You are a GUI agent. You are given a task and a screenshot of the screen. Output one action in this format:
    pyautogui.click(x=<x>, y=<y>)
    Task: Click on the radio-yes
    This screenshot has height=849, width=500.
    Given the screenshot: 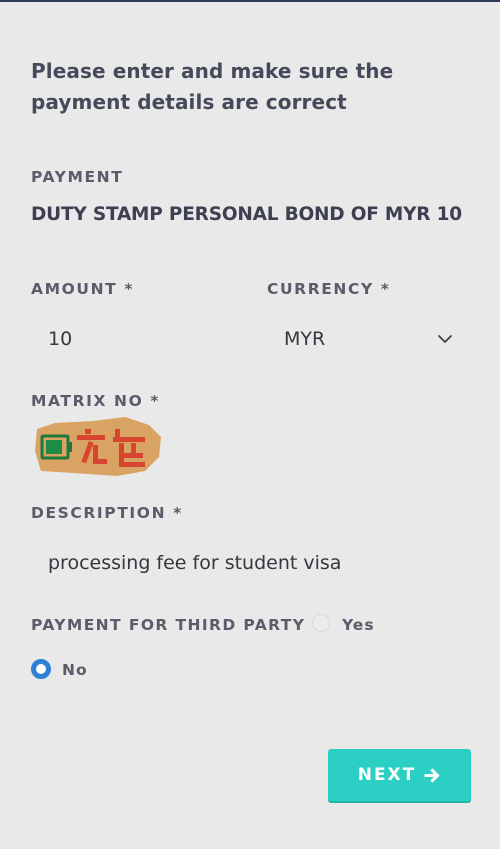 What is the action you would take?
    pyautogui.click(x=321, y=623)
    